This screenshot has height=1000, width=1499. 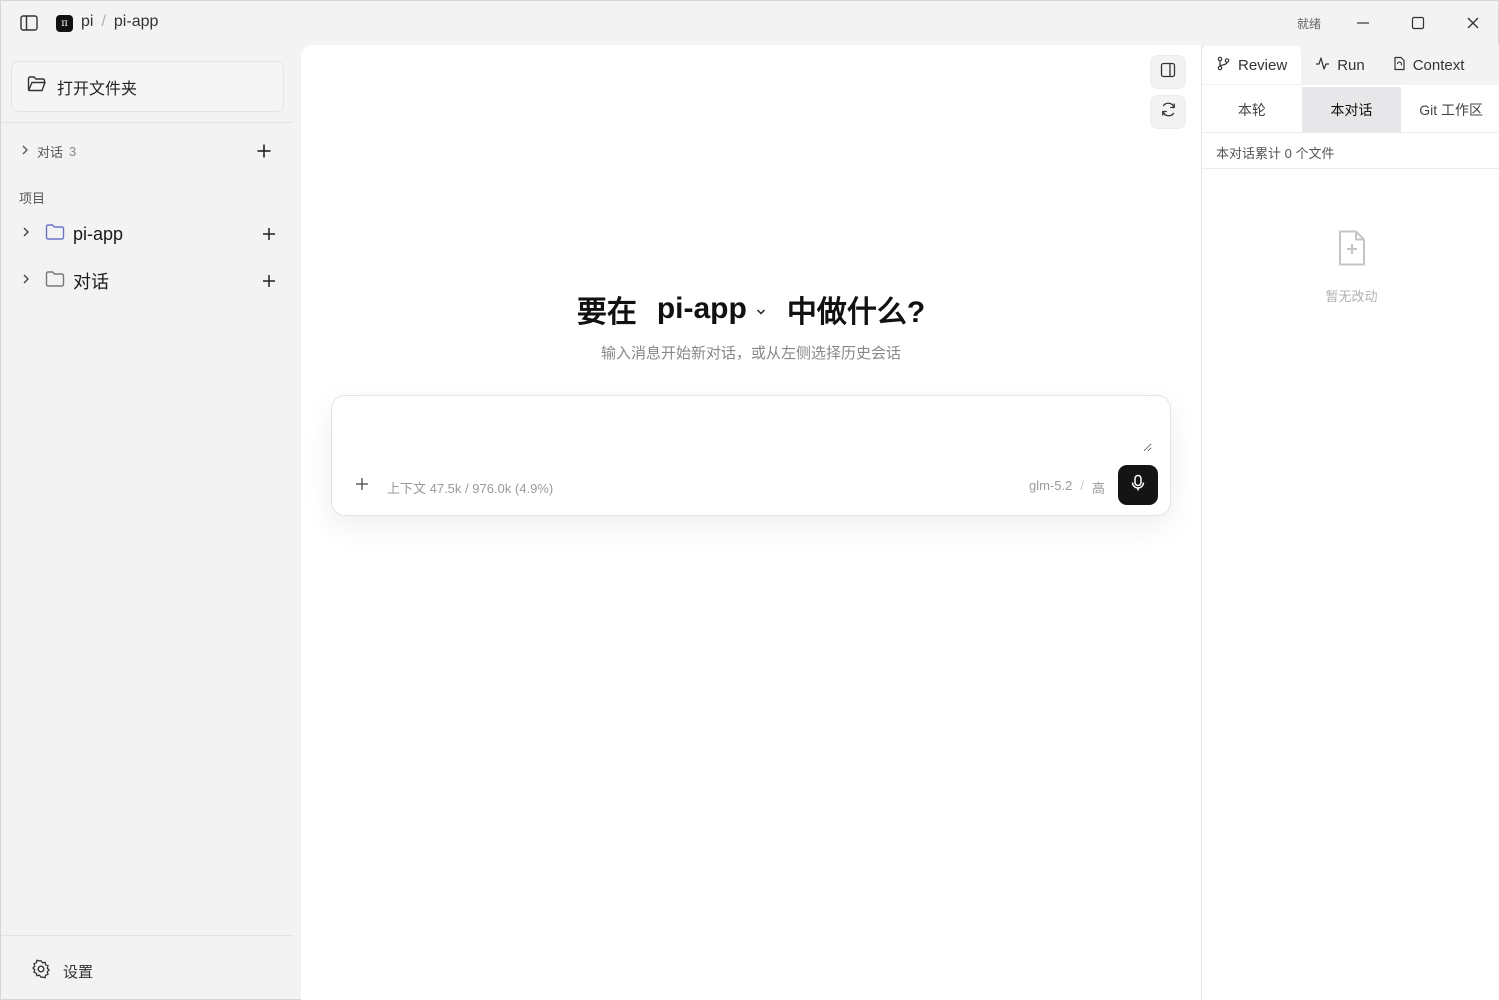 I want to click on refresh-icon, so click(x=1168, y=112).